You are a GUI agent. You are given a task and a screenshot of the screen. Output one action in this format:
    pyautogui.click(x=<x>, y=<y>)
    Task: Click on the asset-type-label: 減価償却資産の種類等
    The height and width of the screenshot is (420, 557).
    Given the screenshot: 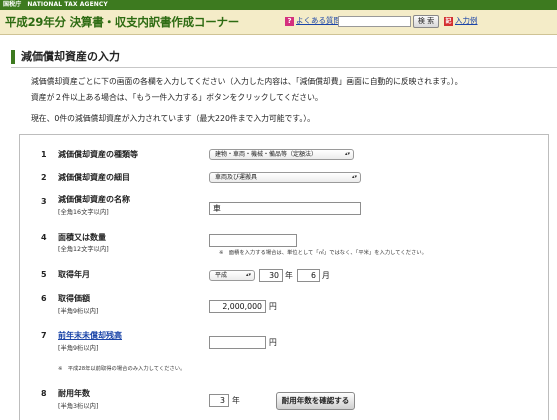 What is the action you would take?
    pyautogui.click(x=98, y=154)
    